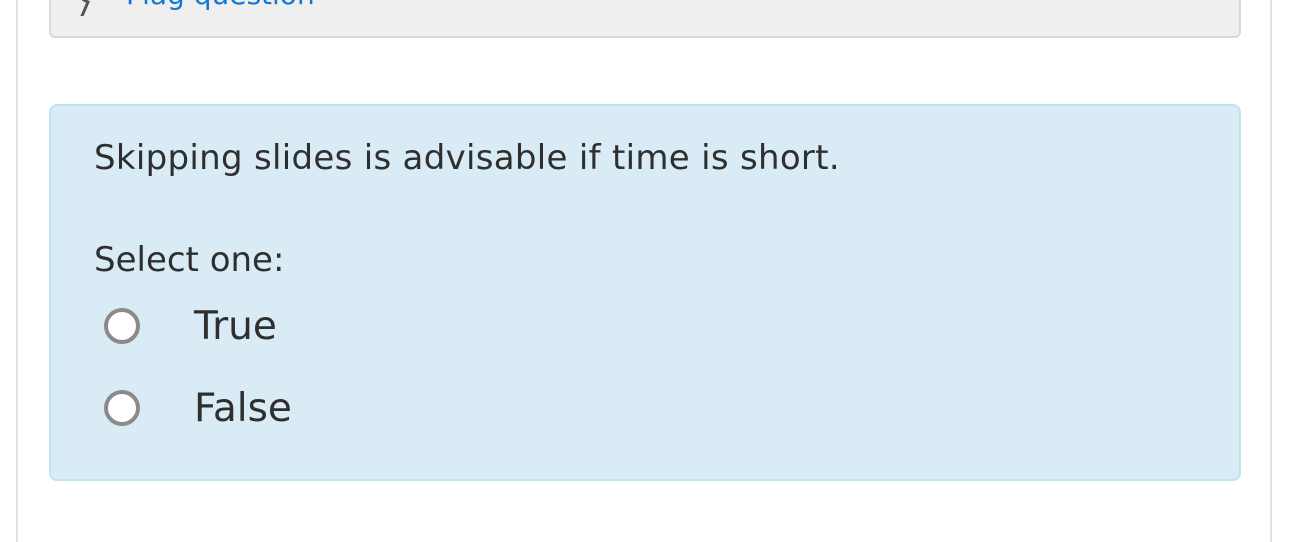 Image resolution: width=1290 pixels, height=542 pixels. I want to click on answer-label-true: True, so click(235, 326).